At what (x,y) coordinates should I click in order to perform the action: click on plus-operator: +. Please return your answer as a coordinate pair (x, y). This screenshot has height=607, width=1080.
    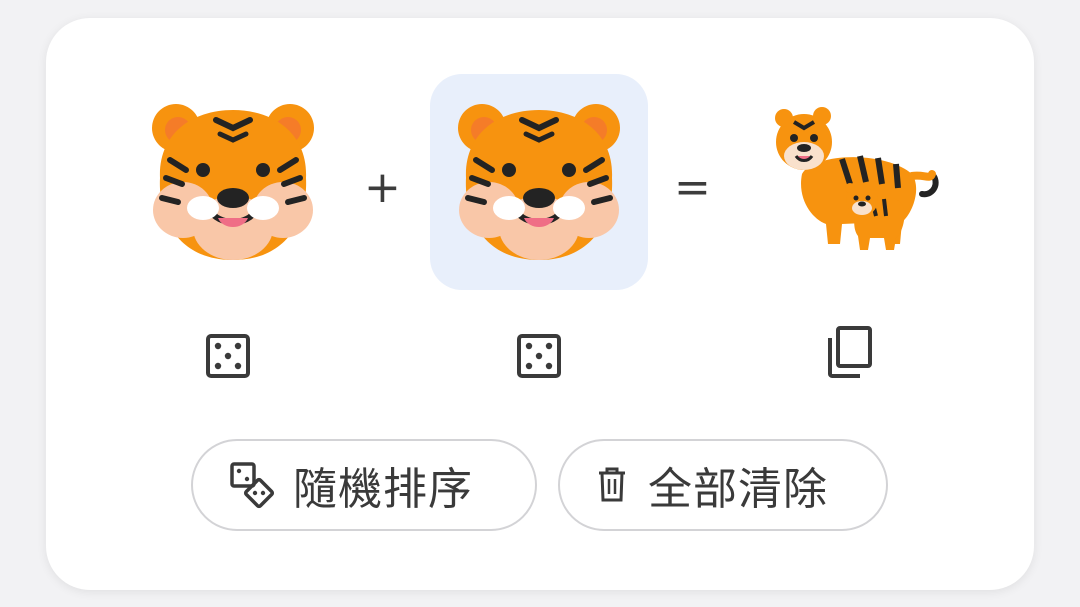
    Looking at the image, I should click on (382, 187).